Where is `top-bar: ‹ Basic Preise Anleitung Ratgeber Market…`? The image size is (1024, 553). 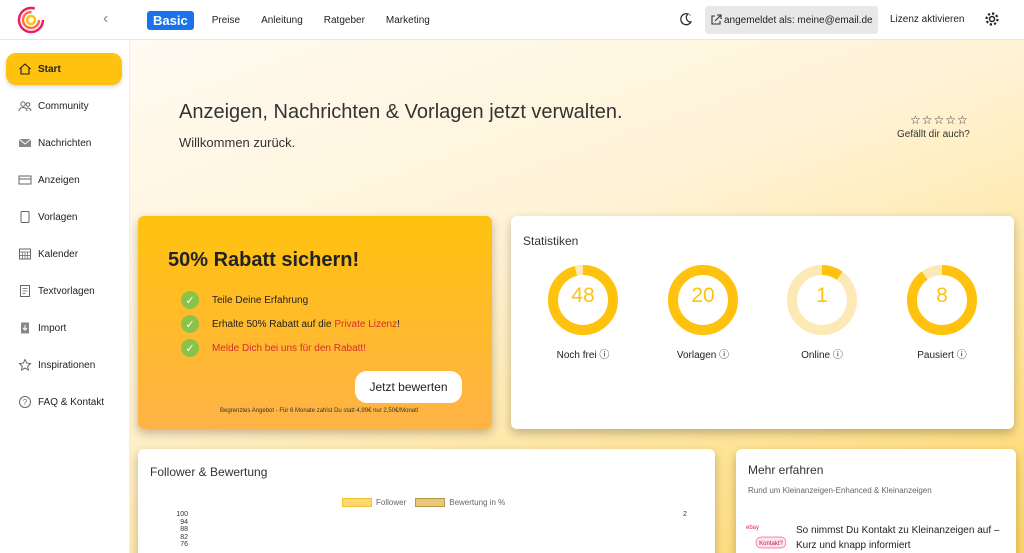 top-bar: ‹ Basic Preise Anleitung Ratgeber Market… is located at coordinates (512, 20).